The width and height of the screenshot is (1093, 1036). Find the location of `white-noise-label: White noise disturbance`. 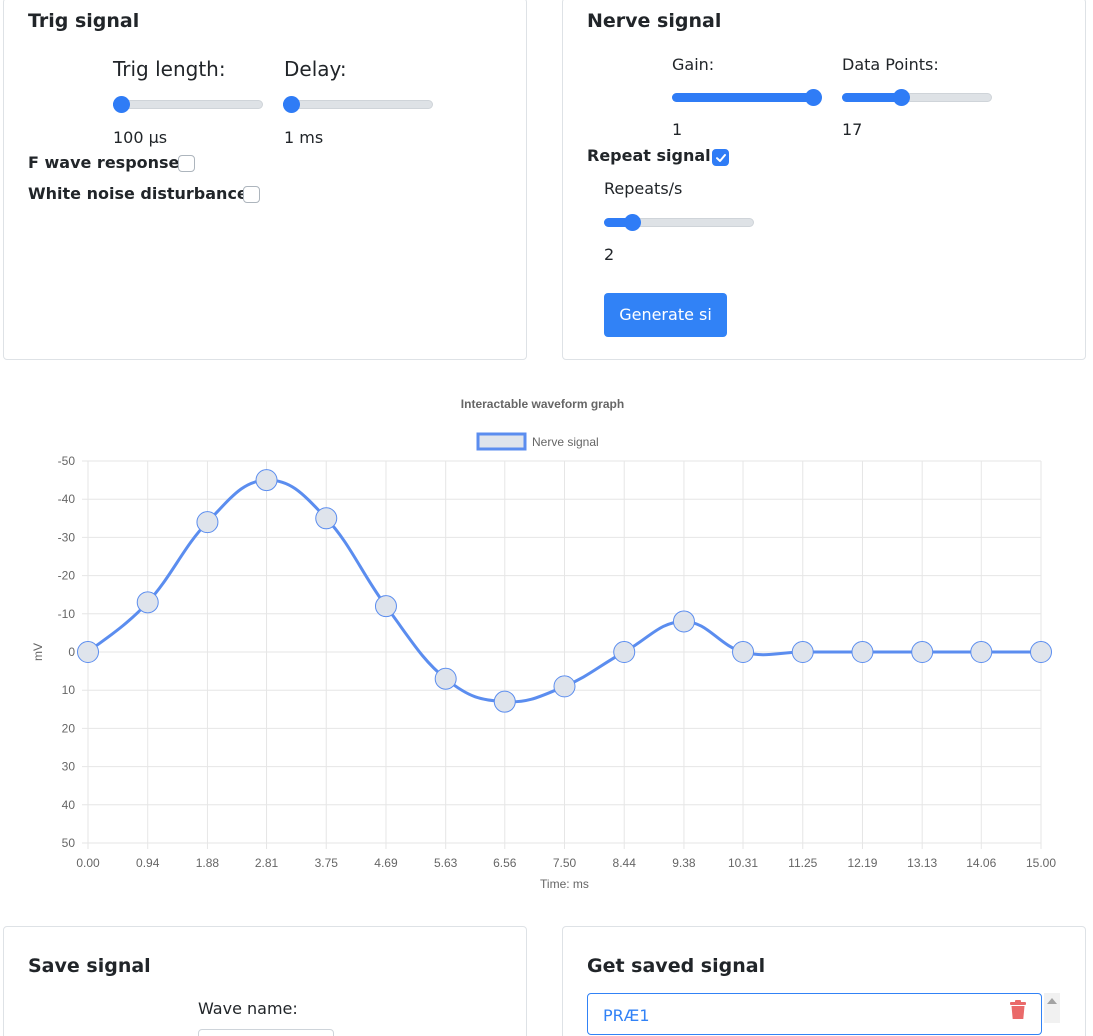

white-noise-label: White noise disturbance is located at coordinates (138, 193).